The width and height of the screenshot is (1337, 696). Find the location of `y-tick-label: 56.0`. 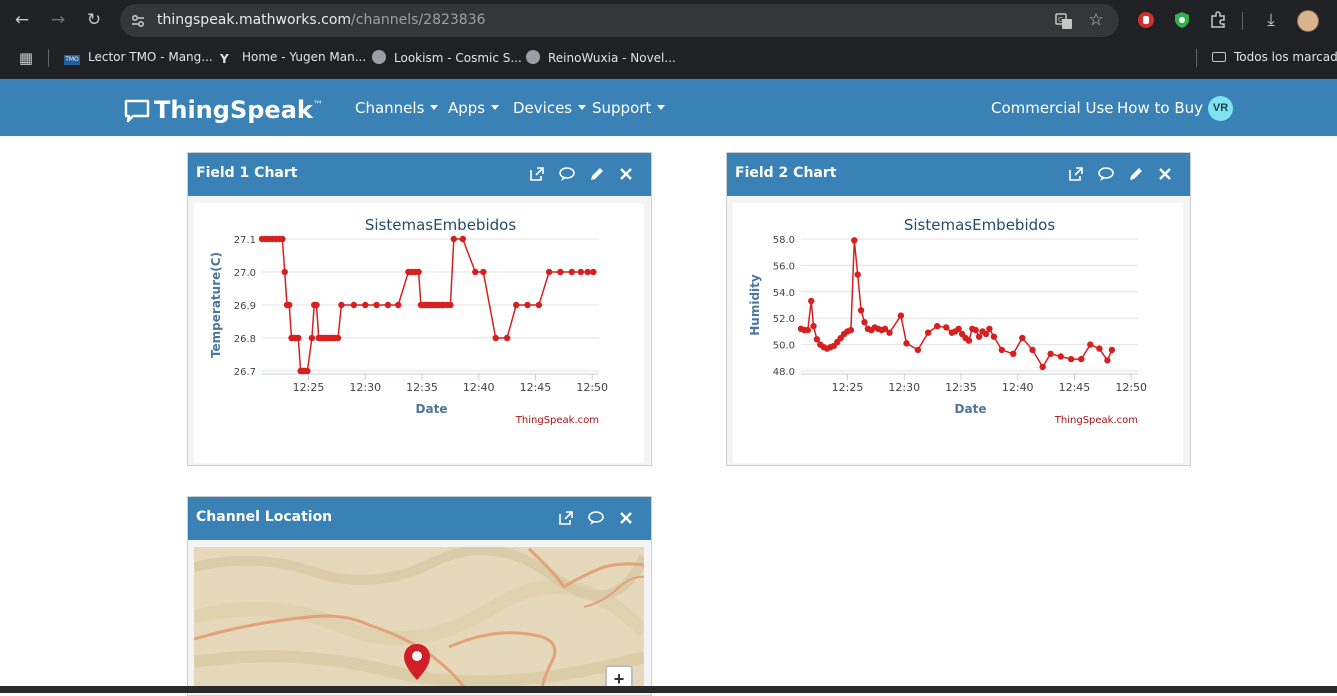

y-tick-label: 56.0 is located at coordinates (784, 266).